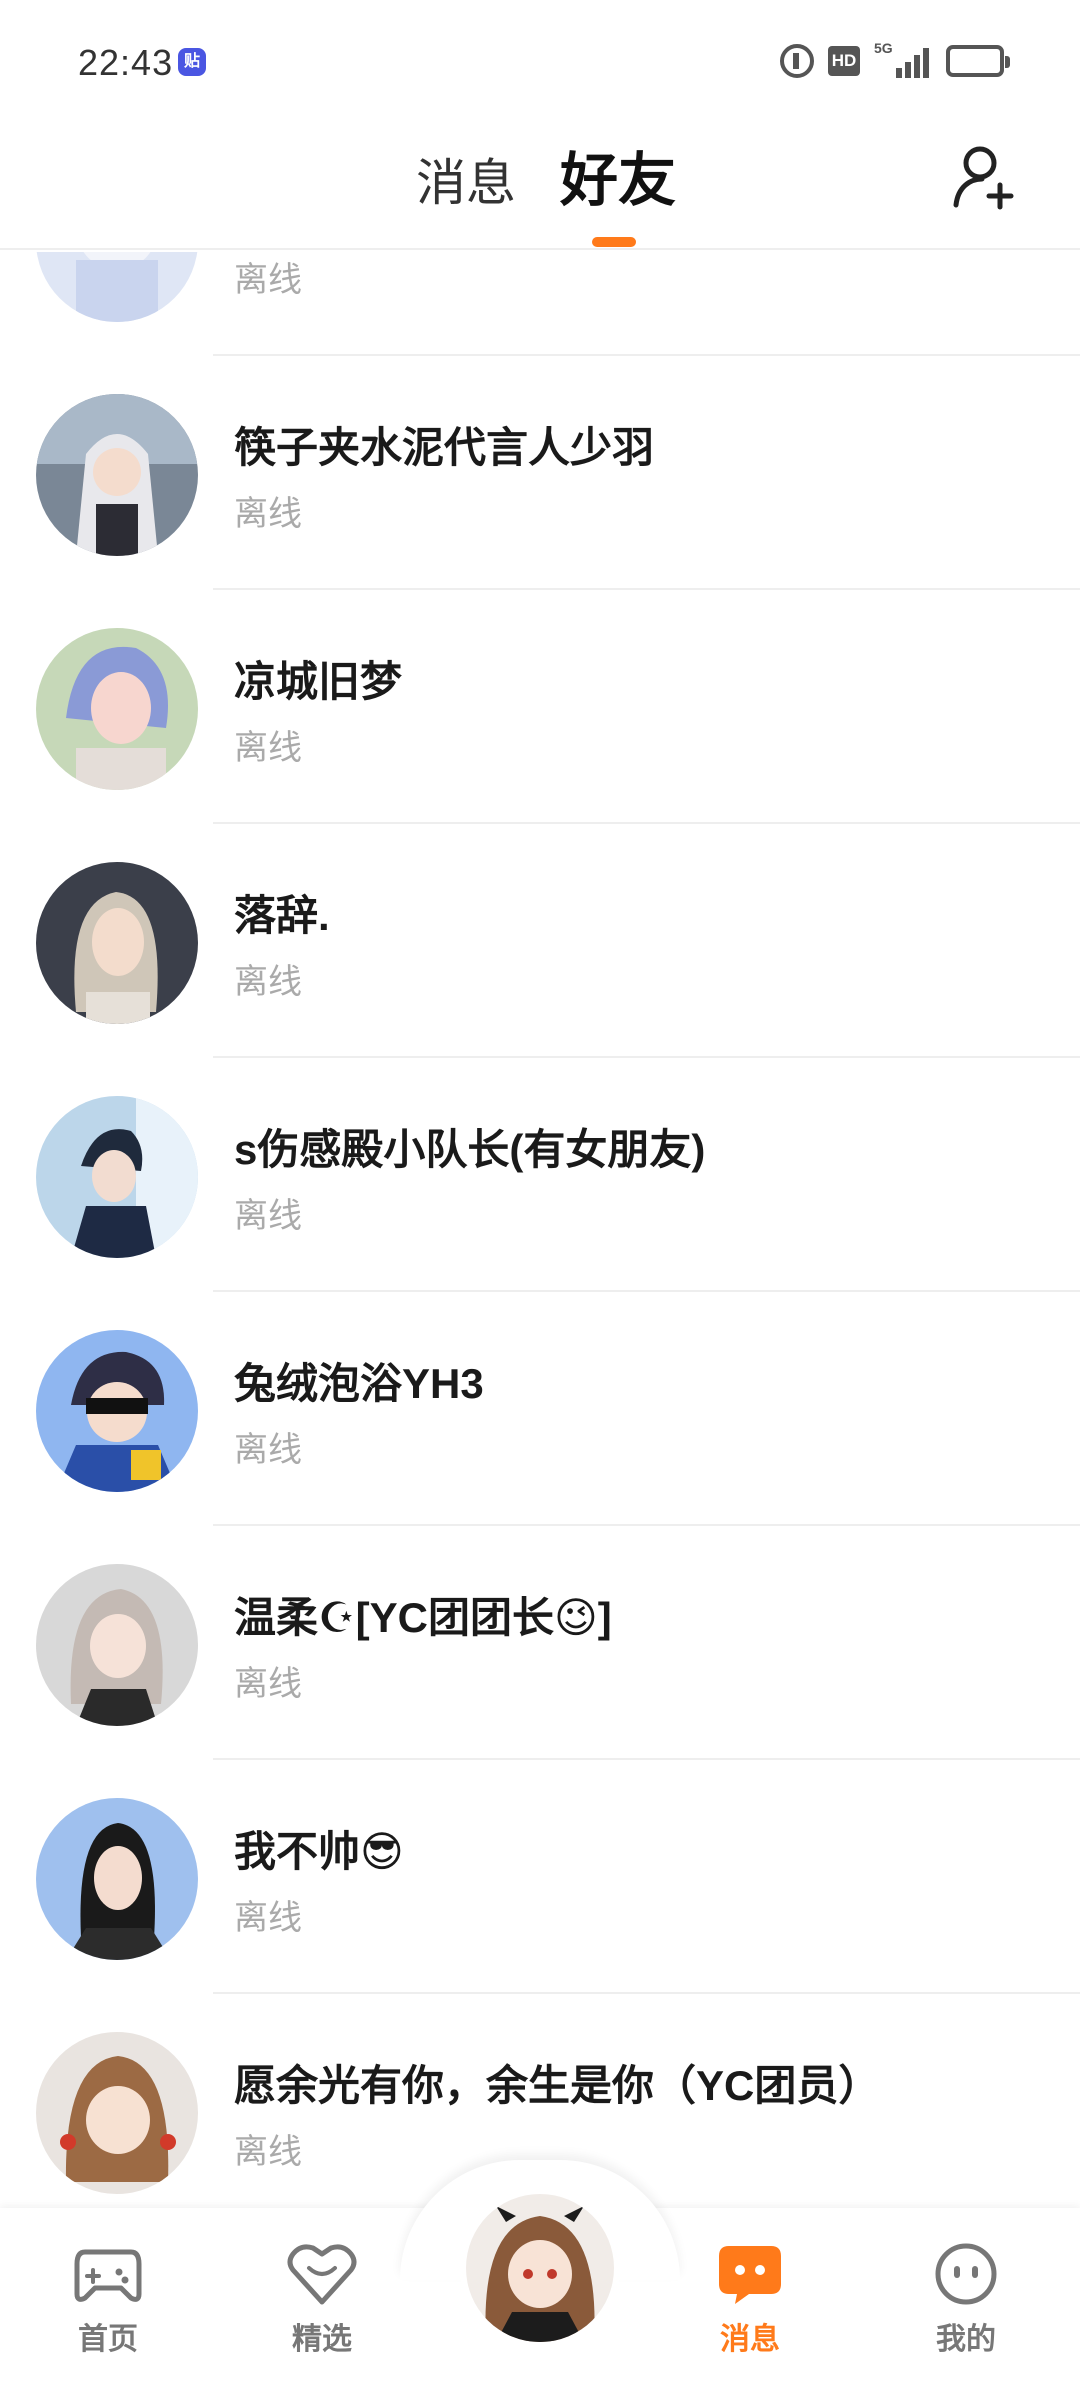 The width and height of the screenshot is (1080, 2388). What do you see at coordinates (319, 1851) in the screenshot?
I see `friend-name: 我不帅😎` at bounding box center [319, 1851].